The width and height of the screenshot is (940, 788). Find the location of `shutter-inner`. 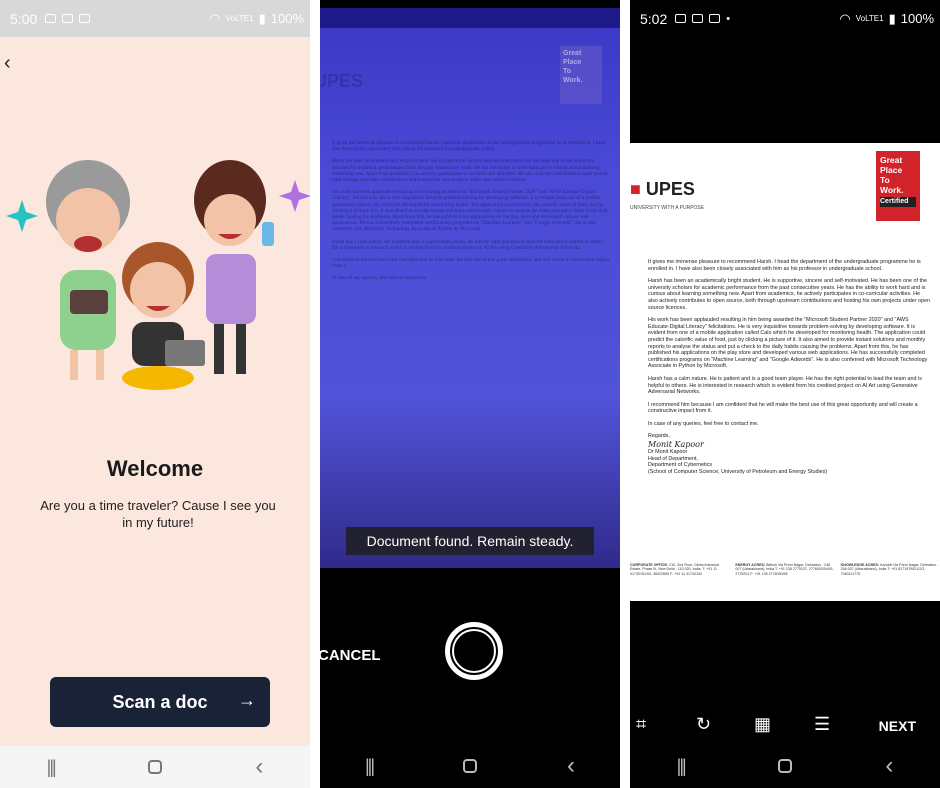

shutter-inner is located at coordinates (474, 651).